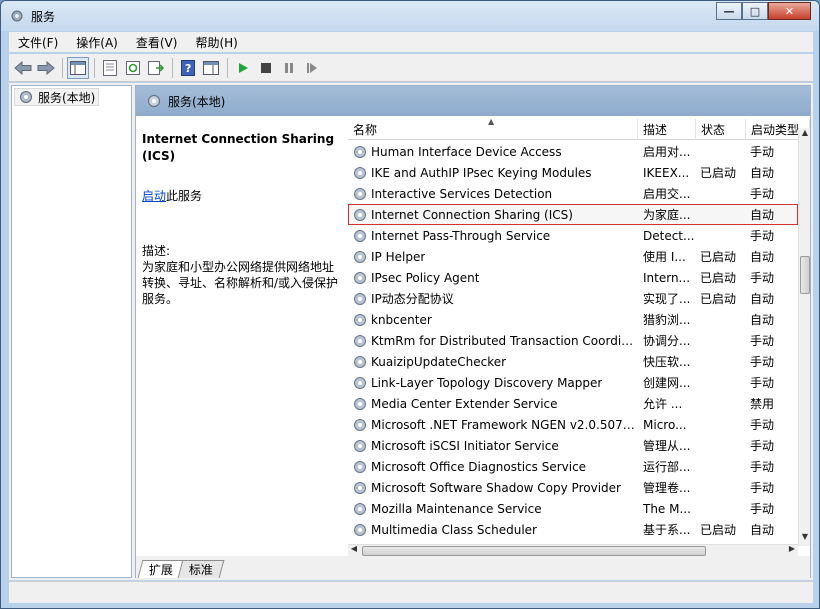 This screenshot has height=609, width=820. Describe the element at coordinates (133, 68) in the screenshot. I see `refresh-button` at that location.